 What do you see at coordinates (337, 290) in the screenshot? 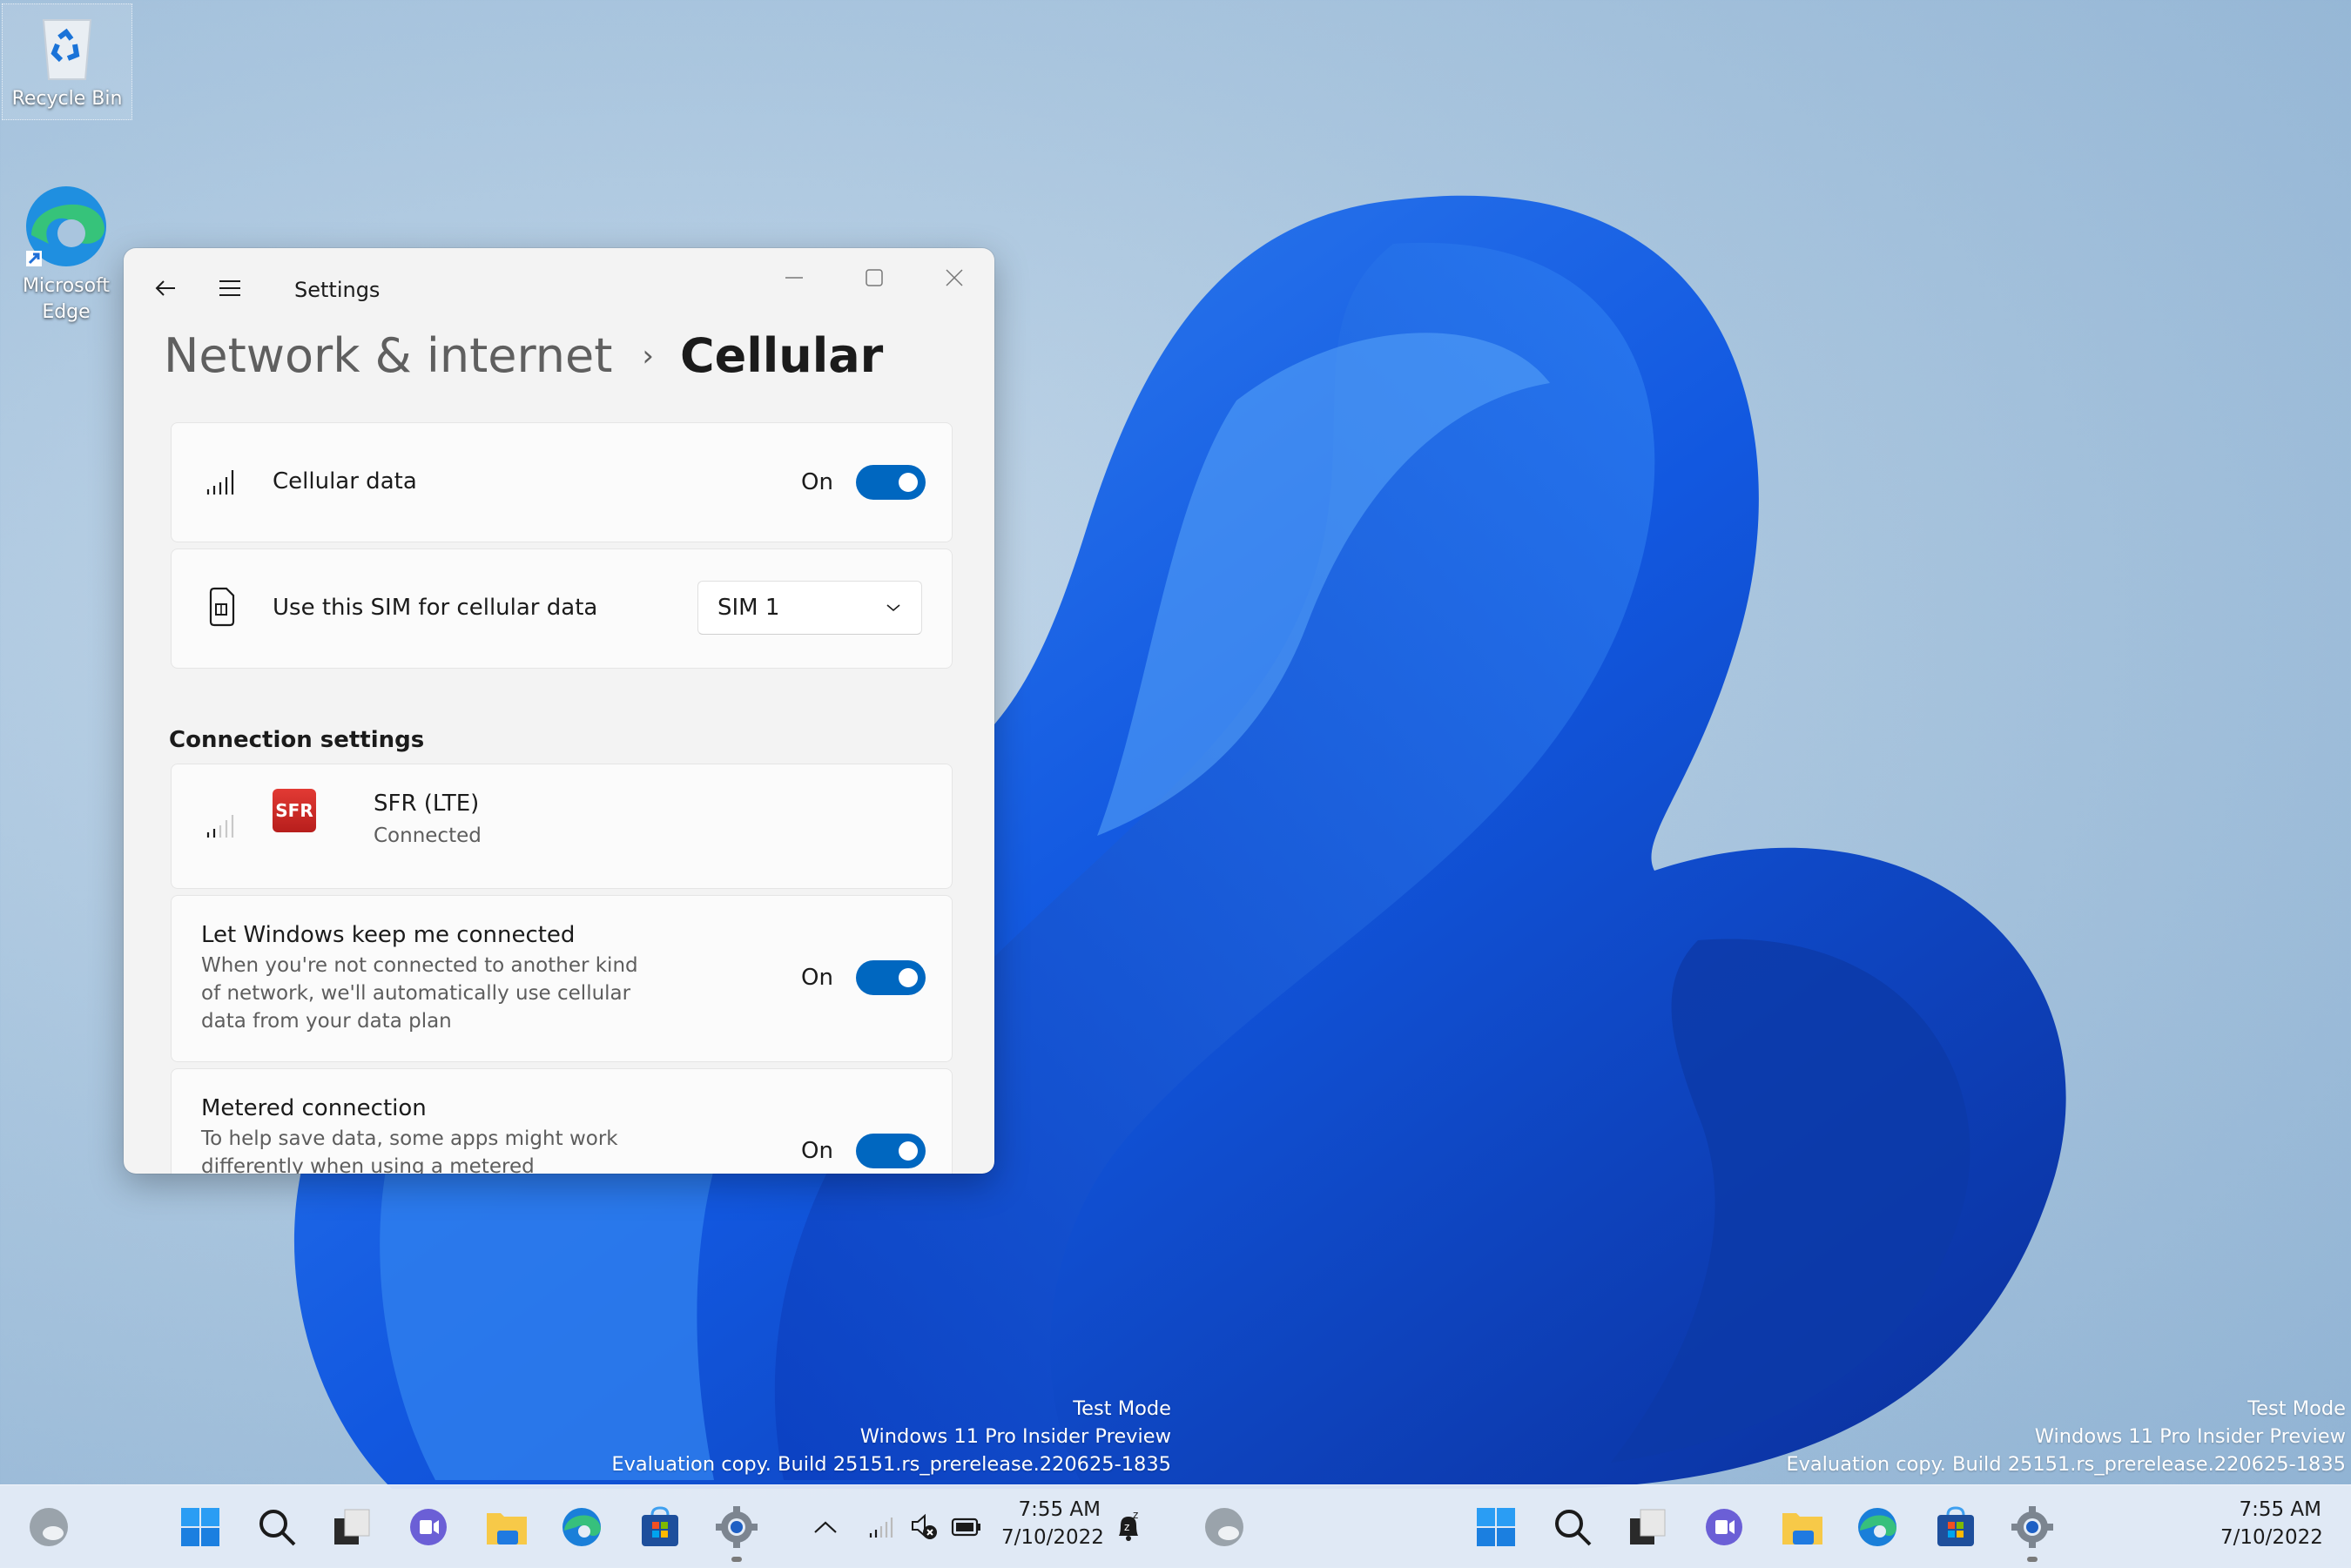
I see `app-title: Settings` at bounding box center [337, 290].